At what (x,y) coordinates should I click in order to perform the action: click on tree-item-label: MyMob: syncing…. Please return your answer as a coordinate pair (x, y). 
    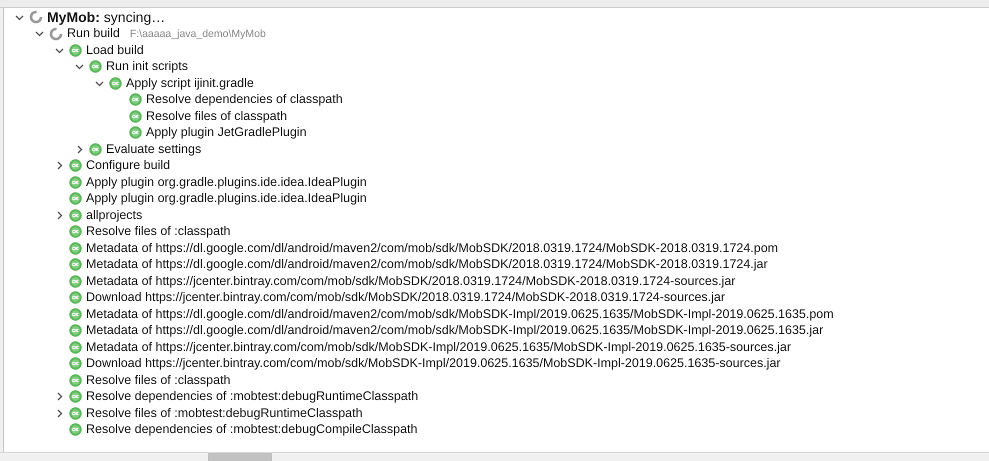
    Looking at the image, I should click on (106, 17).